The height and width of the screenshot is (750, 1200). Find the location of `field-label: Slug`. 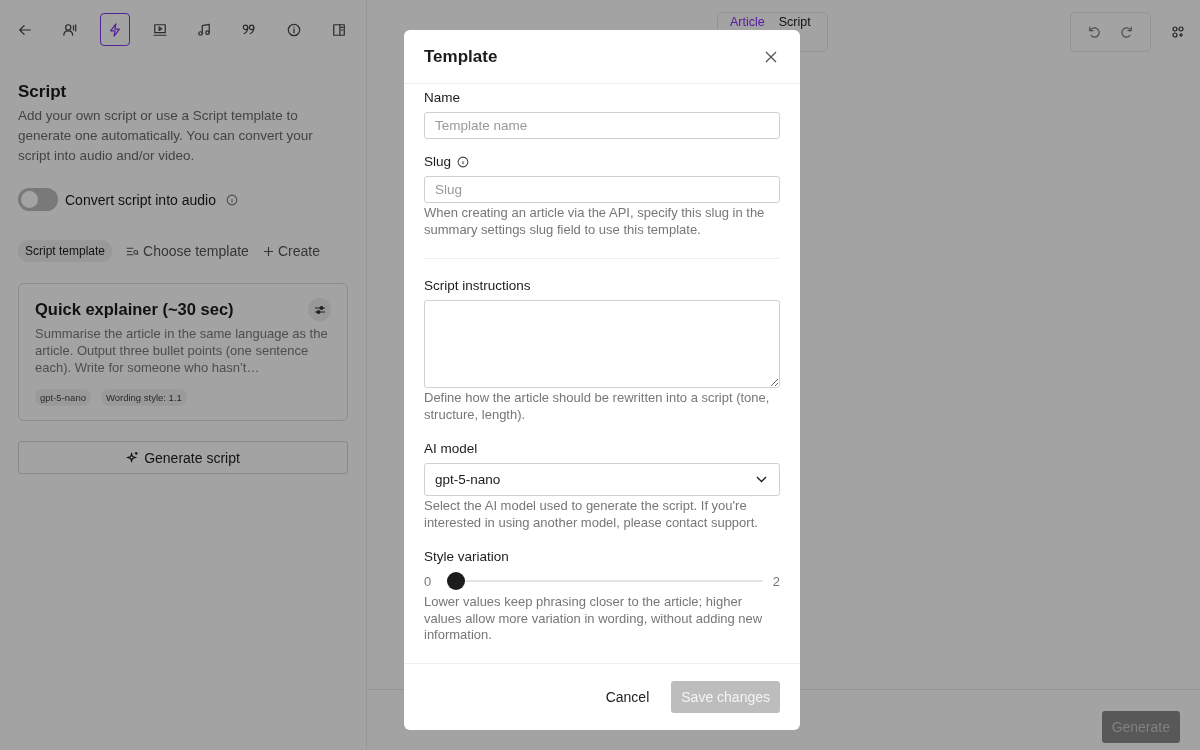

field-label: Slug is located at coordinates (438, 162).